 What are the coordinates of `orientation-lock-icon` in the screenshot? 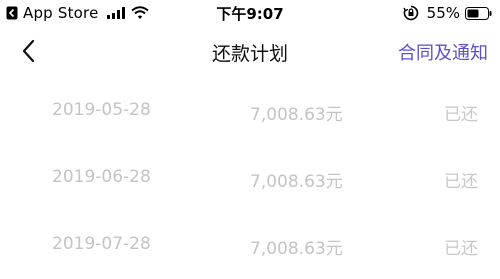 It's located at (410, 13).